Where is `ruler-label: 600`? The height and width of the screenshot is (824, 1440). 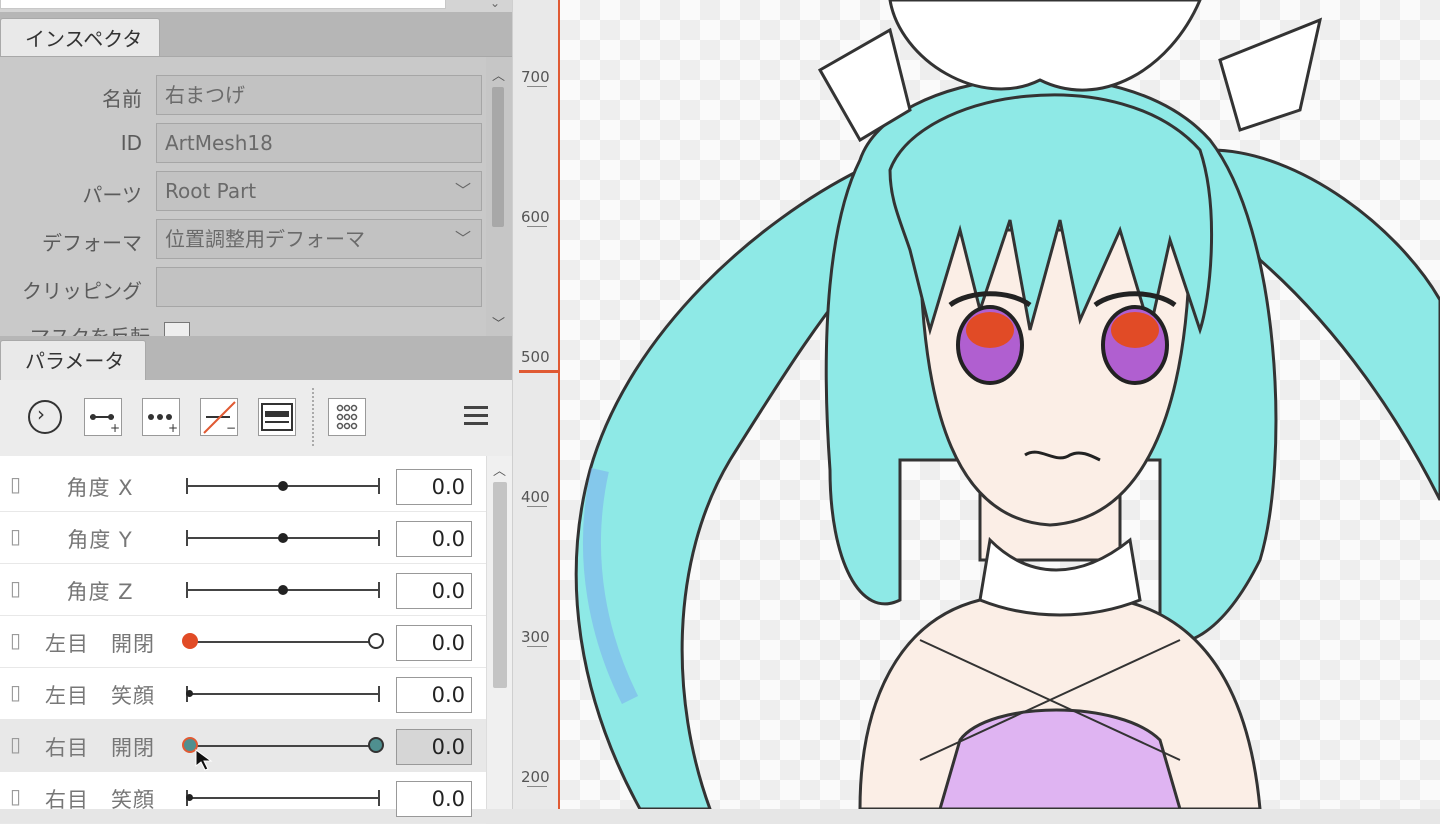
ruler-label: 600 is located at coordinates (535, 217).